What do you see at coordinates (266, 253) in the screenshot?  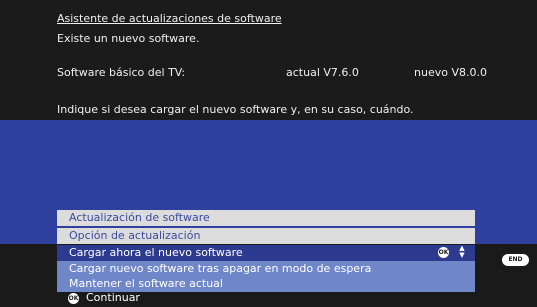 I see `menu-item-load-now: Cargar ahora el nuevo software` at bounding box center [266, 253].